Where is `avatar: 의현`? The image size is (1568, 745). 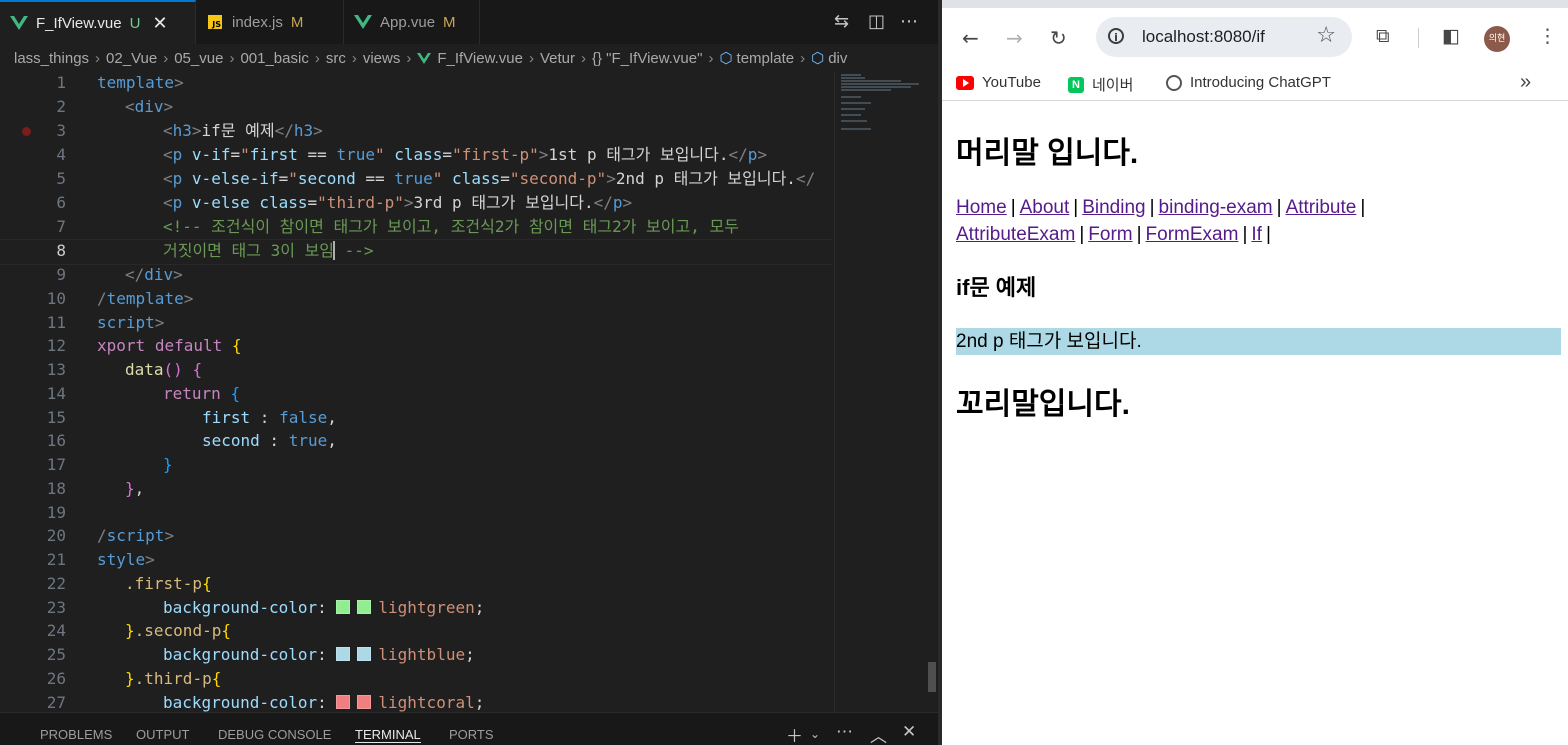
avatar: 의현 is located at coordinates (1497, 39).